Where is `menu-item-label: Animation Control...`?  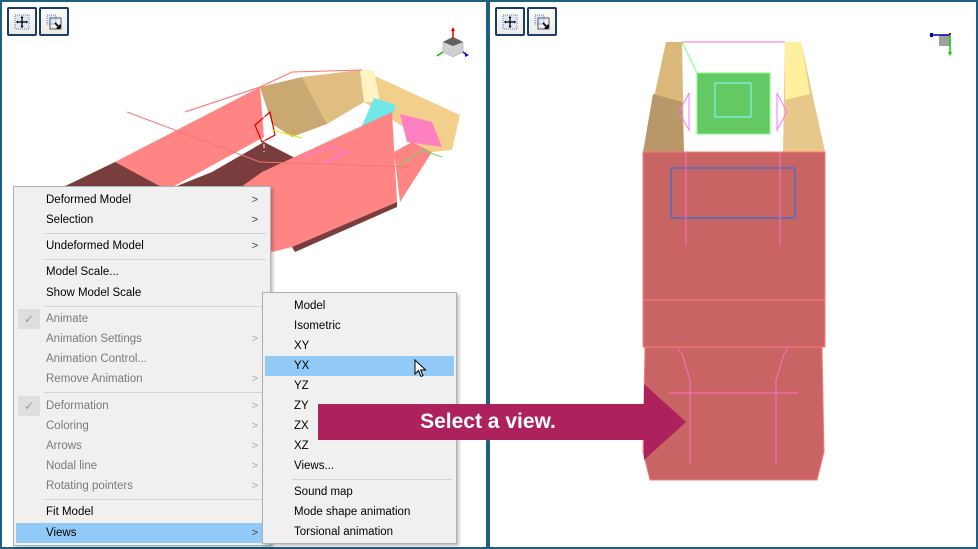
menu-item-label: Animation Control... is located at coordinates (96, 359).